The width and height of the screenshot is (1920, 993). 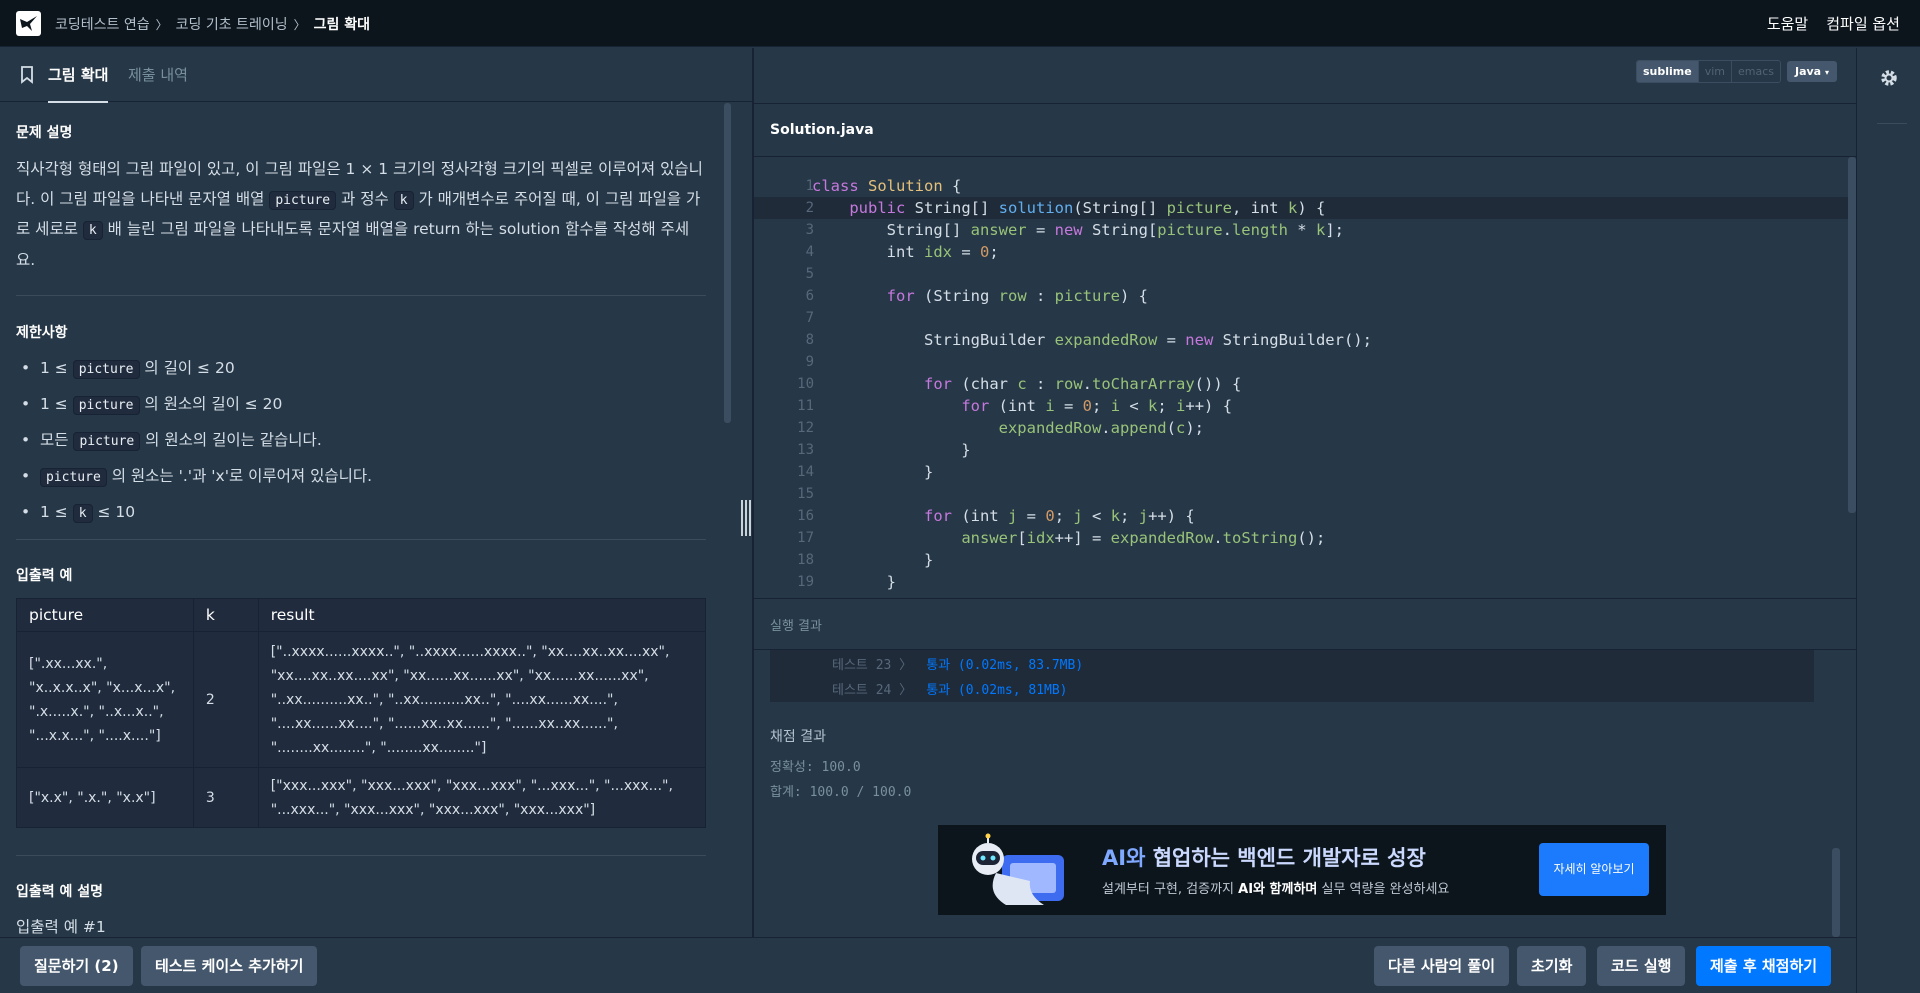 What do you see at coordinates (158, 74) in the screenshot?
I see `tab-submissions: 제출 내역` at bounding box center [158, 74].